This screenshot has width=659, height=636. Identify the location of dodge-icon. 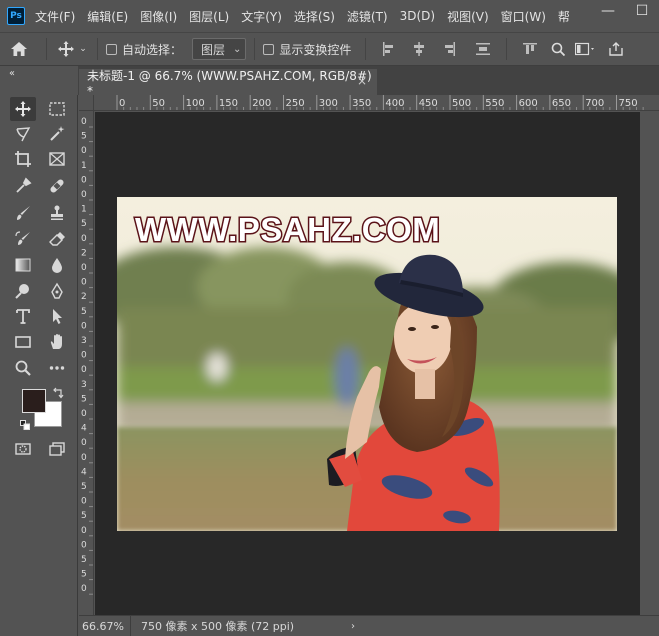
(22, 291).